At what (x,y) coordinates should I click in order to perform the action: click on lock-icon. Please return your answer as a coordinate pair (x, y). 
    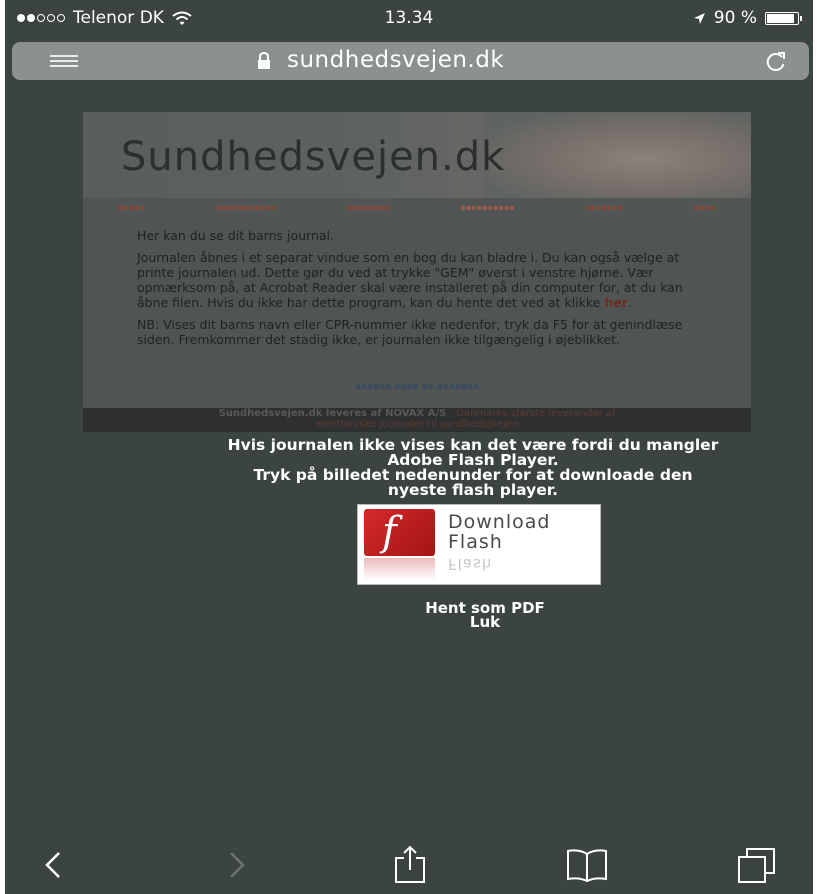
    Looking at the image, I should click on (264, 60).